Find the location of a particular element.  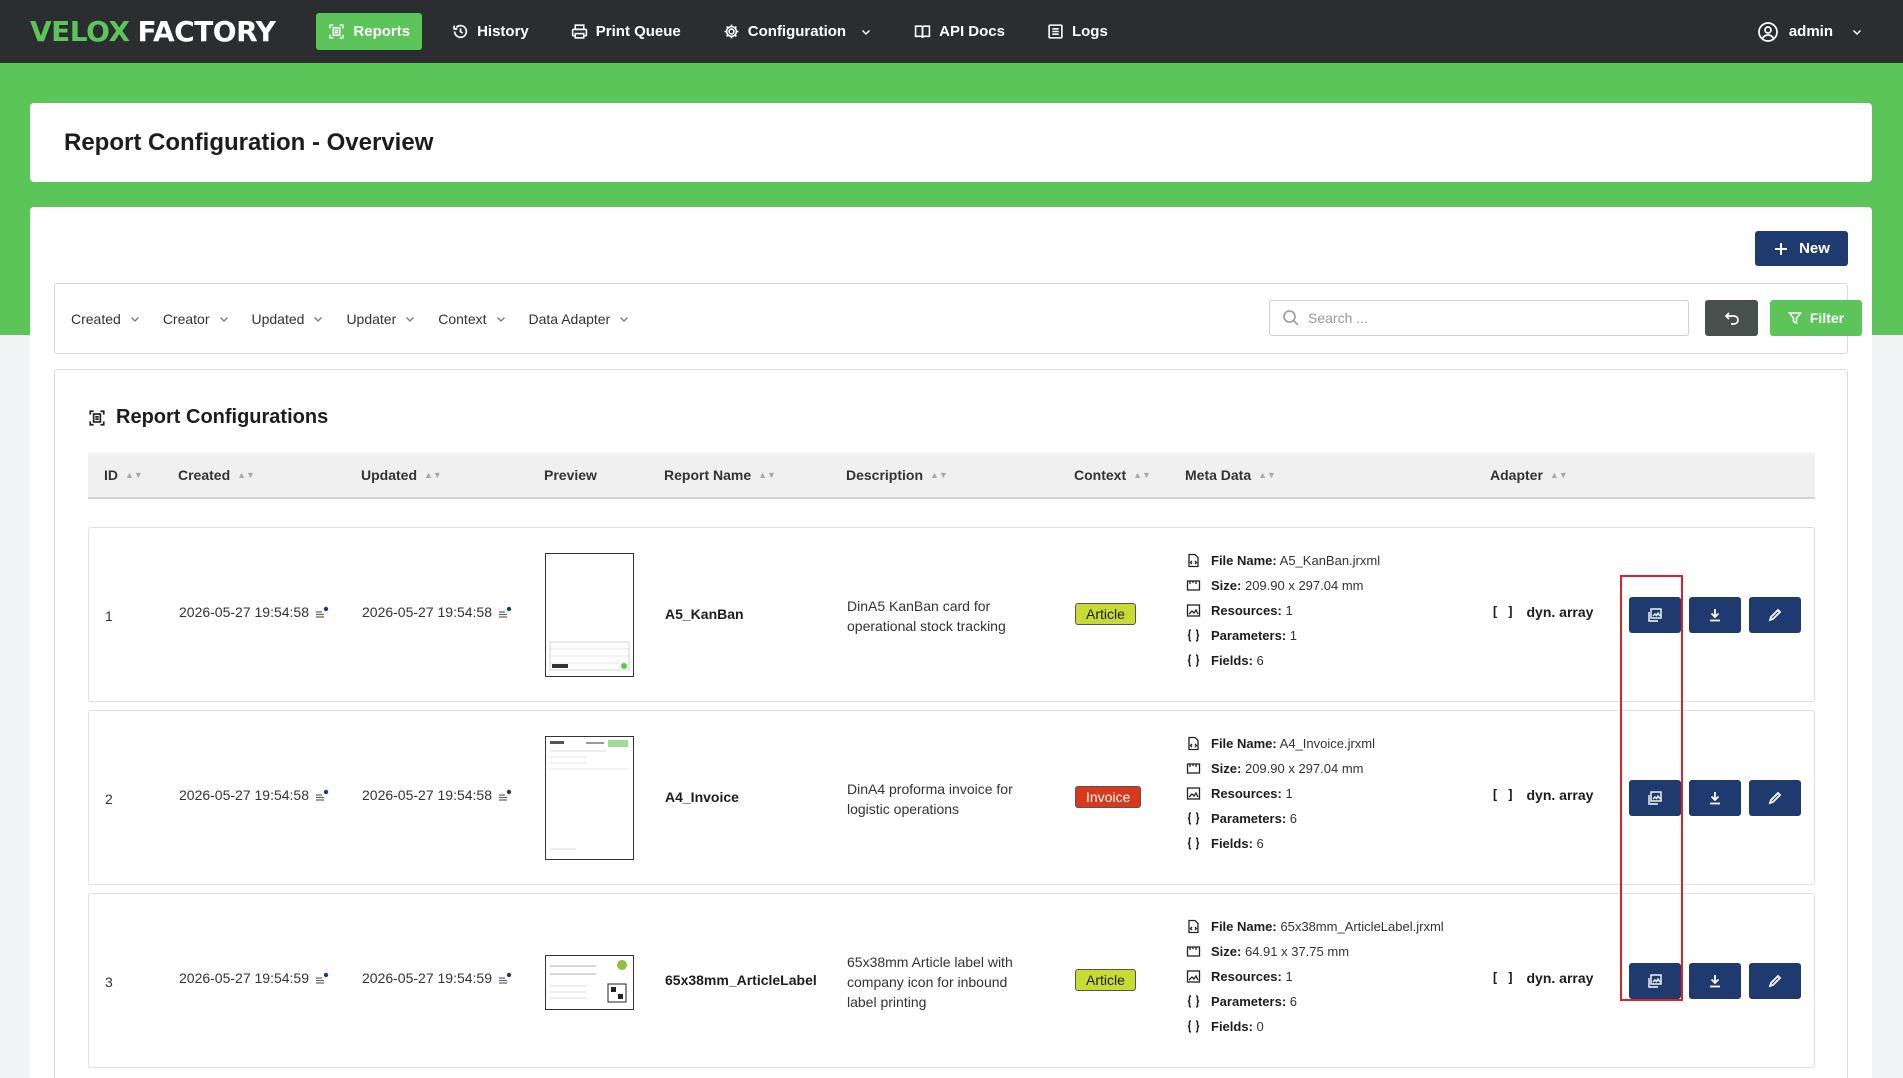

nav-item-configuration: Configuration is located at coordinates (797, 31).